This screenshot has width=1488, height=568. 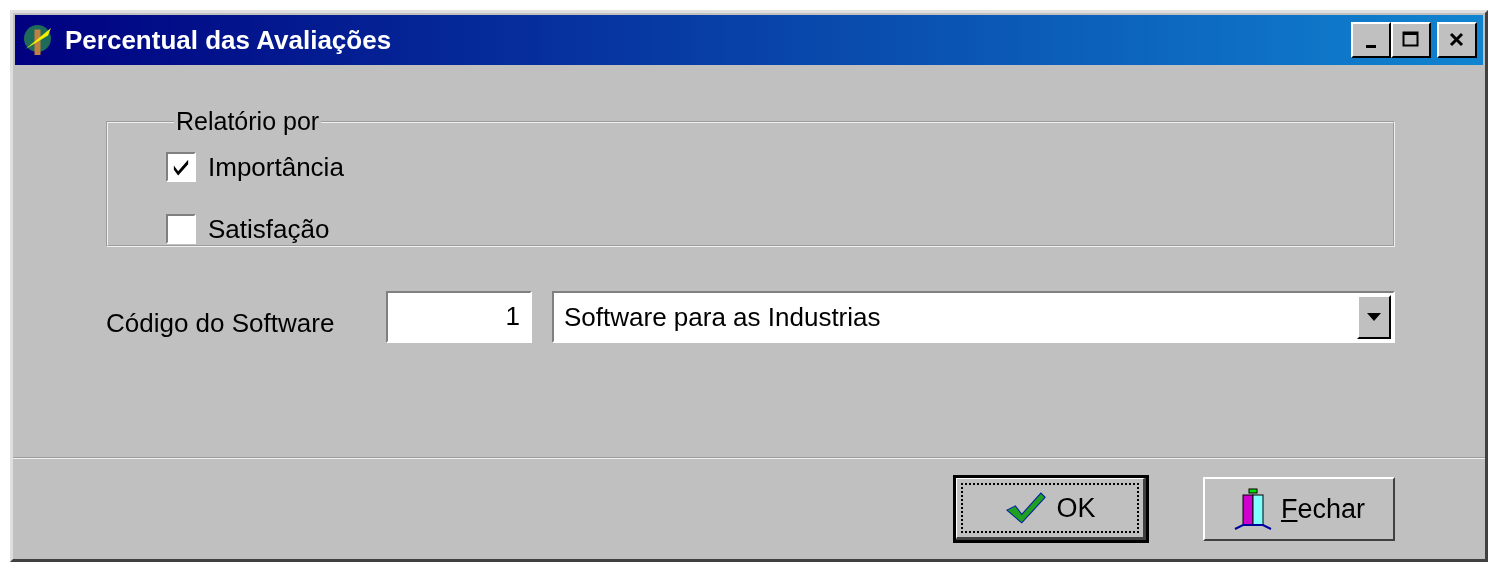 What do you see at coordinates (459, 317) in the screenshot?
I see `code-field: 1` at bounding box center [459, 317].